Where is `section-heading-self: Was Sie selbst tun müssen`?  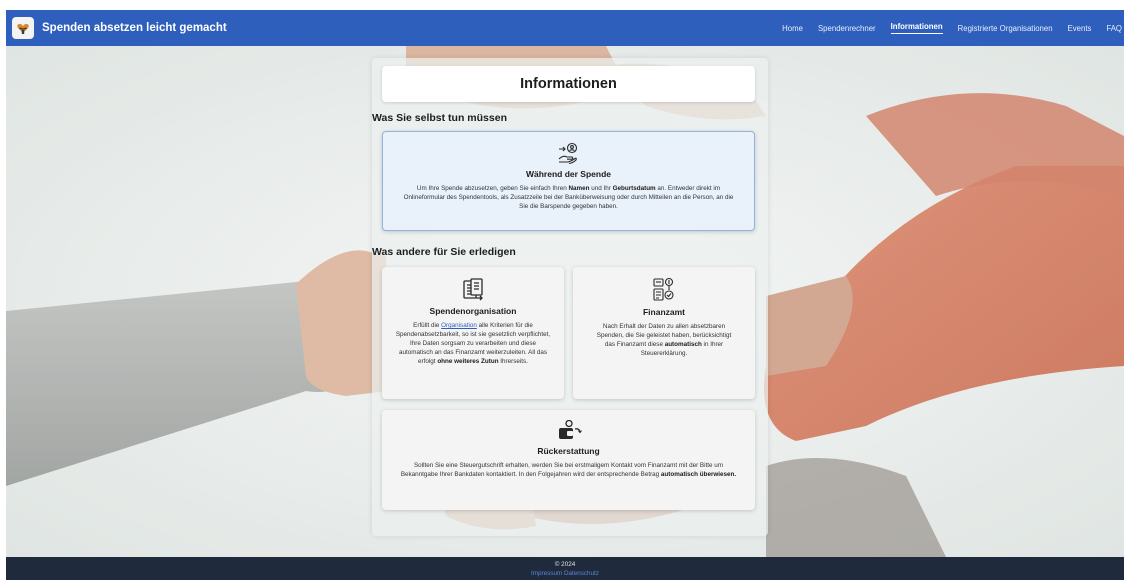
section-heading-self: Was Sie selbst tun müssen is located at coordinates (439, 118).